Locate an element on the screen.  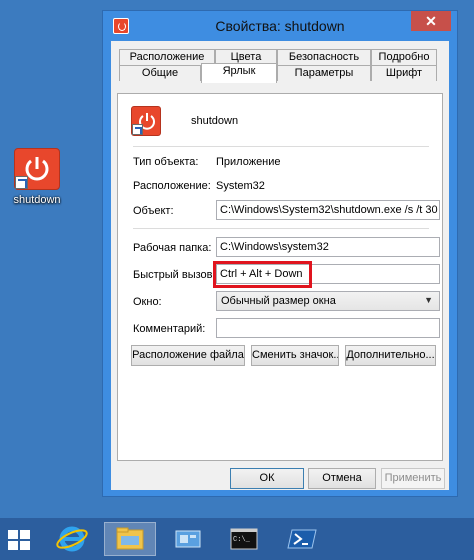
internet-explorer-icon is located at coordinates (72, 539).